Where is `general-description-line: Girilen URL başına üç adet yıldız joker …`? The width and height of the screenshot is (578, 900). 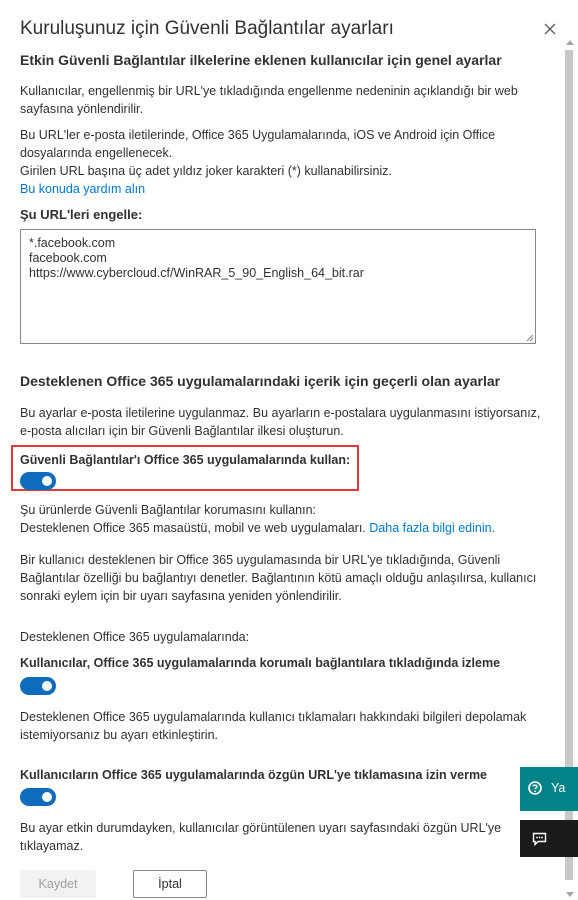 general-description-line: Girilen URL başına üç adet yıldız joker … is located at coordinates (206, 171).